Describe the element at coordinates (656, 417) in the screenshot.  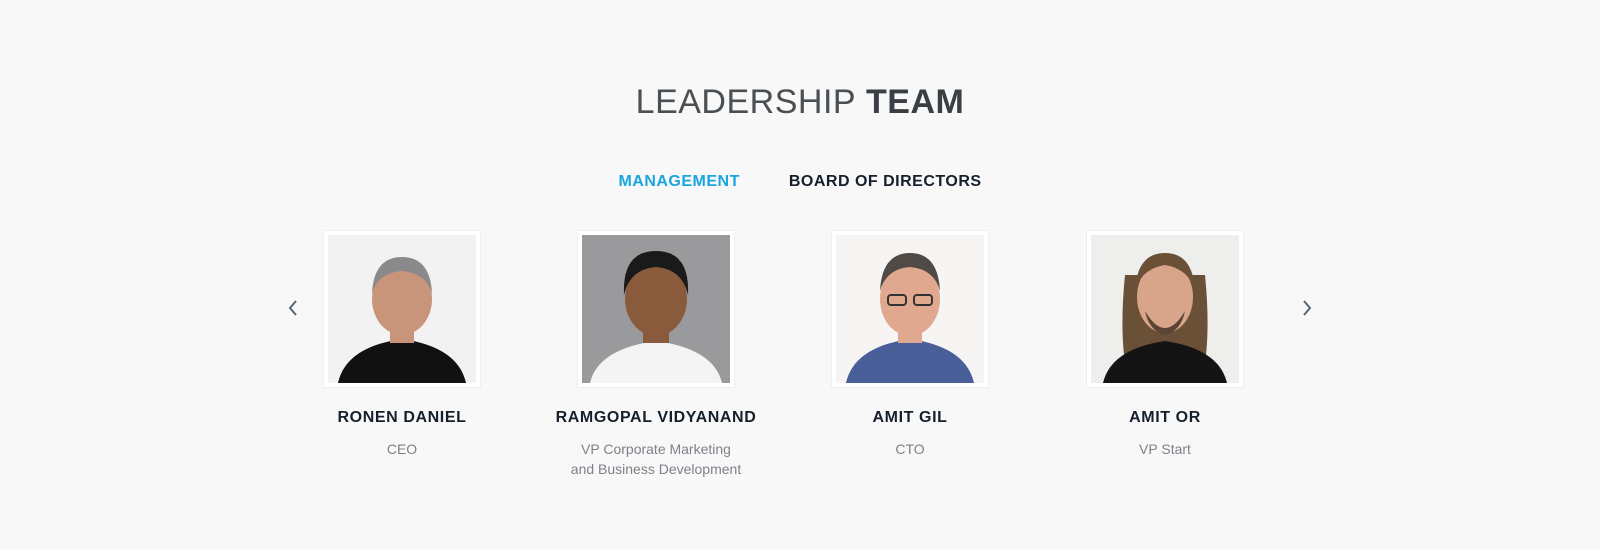
I see `member-name: RAMGOPAL VIDYANAND` at that location.